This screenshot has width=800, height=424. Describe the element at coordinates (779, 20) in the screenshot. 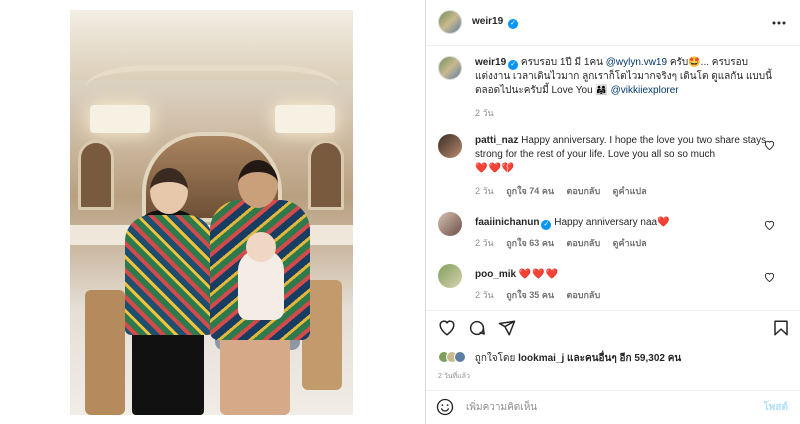

I see `more-options-icon` at that location.